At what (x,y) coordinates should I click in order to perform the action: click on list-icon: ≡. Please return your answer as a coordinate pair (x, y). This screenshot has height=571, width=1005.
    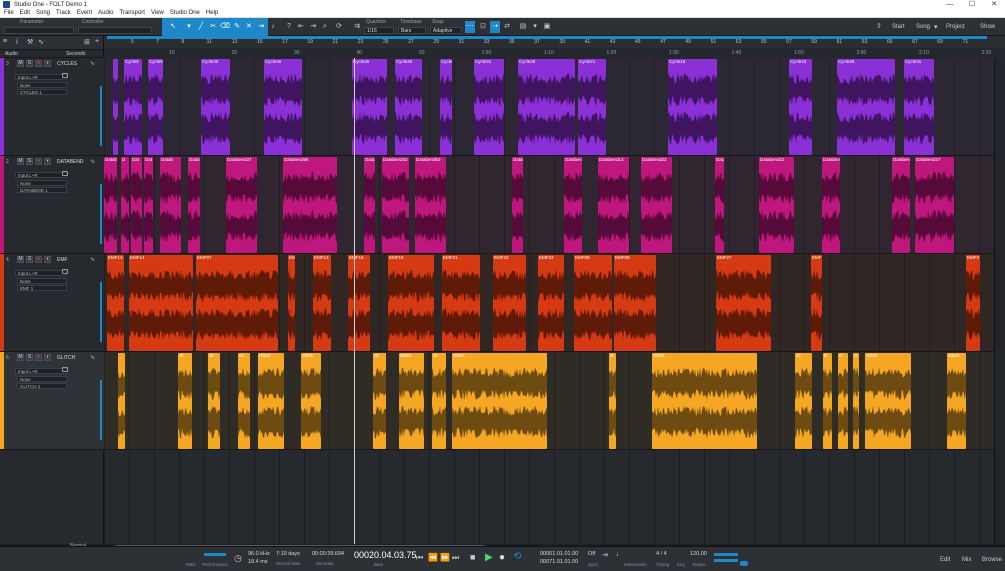
    Looking at the image, I should click on (5, 41).